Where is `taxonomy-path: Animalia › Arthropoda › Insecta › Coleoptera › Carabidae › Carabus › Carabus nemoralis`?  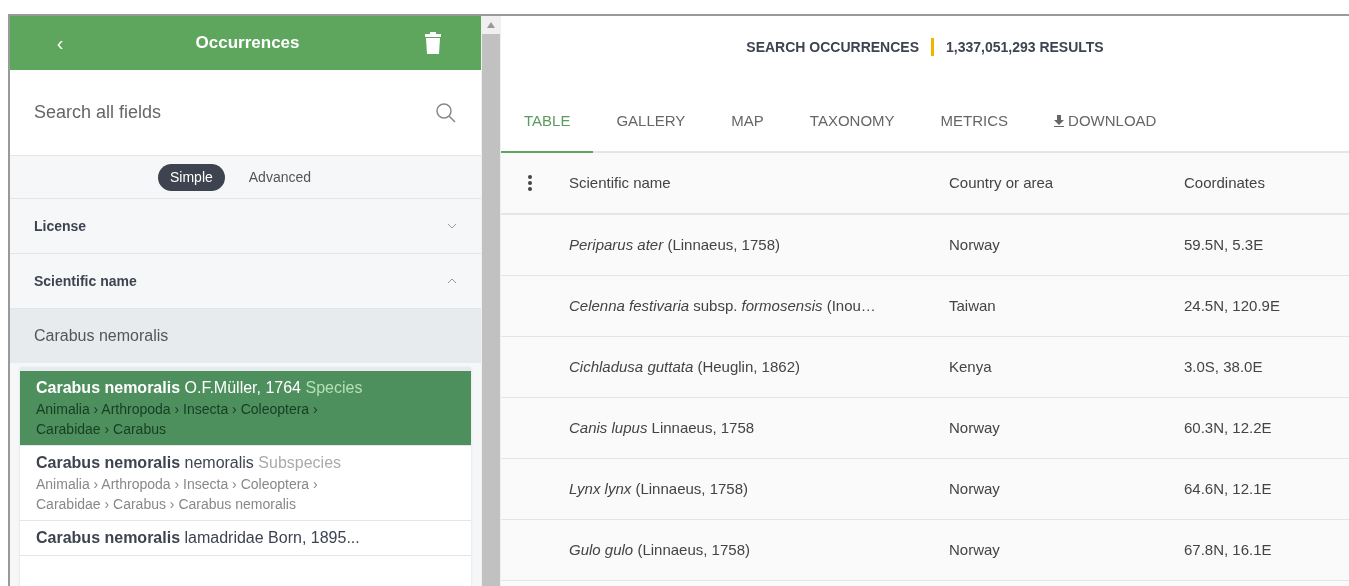 taxonomy-path: Animalia › Arthropoda › Insecta › Coleoptera › Carabidae › Carabus › Carabus nemoralis is located at coordinates (177, 494).